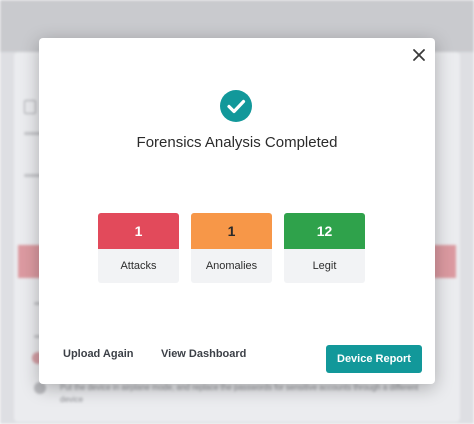 The image size is (474, 424). What do you see at coordinates (236, 106) in the screenshot?
I see `check-circle-icon` at bounding box center [236, 106].